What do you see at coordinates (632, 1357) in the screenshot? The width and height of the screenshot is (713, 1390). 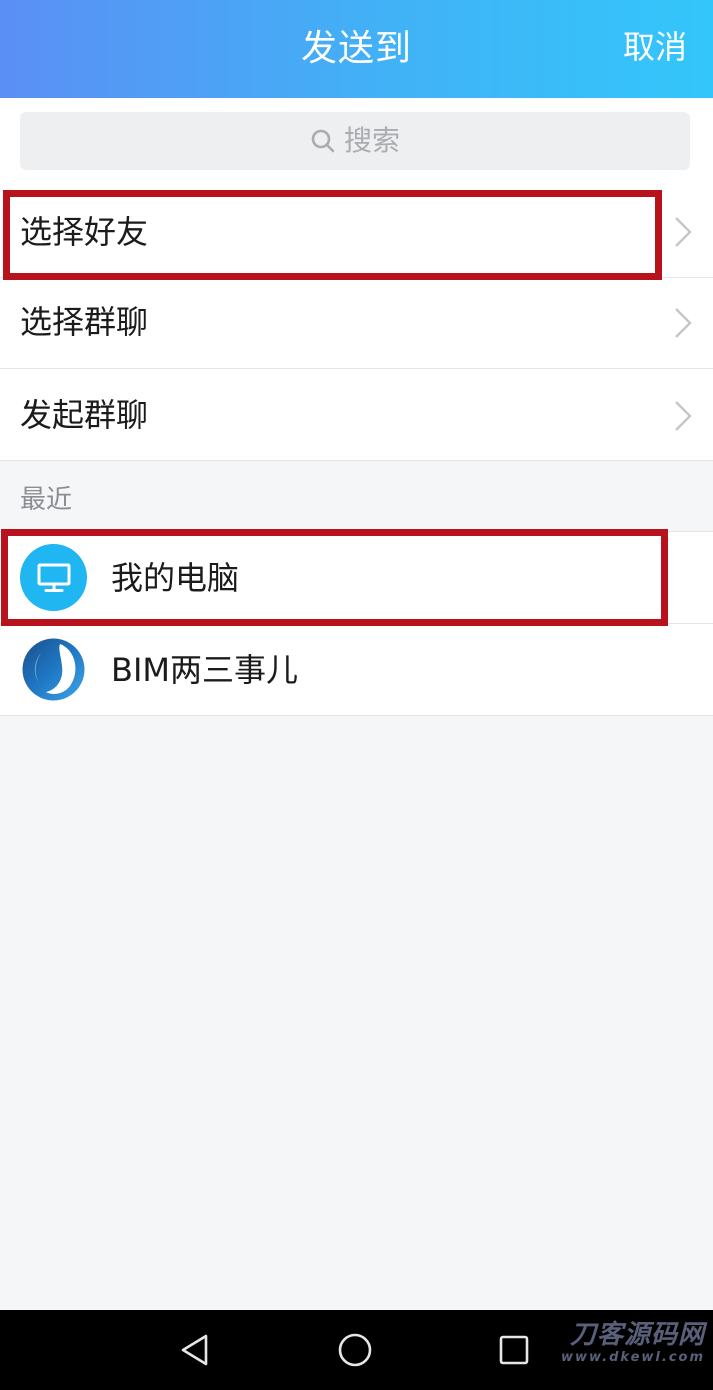 I see `watermark-sub: www.dkewl.com` at bounding box center [632, 1357].